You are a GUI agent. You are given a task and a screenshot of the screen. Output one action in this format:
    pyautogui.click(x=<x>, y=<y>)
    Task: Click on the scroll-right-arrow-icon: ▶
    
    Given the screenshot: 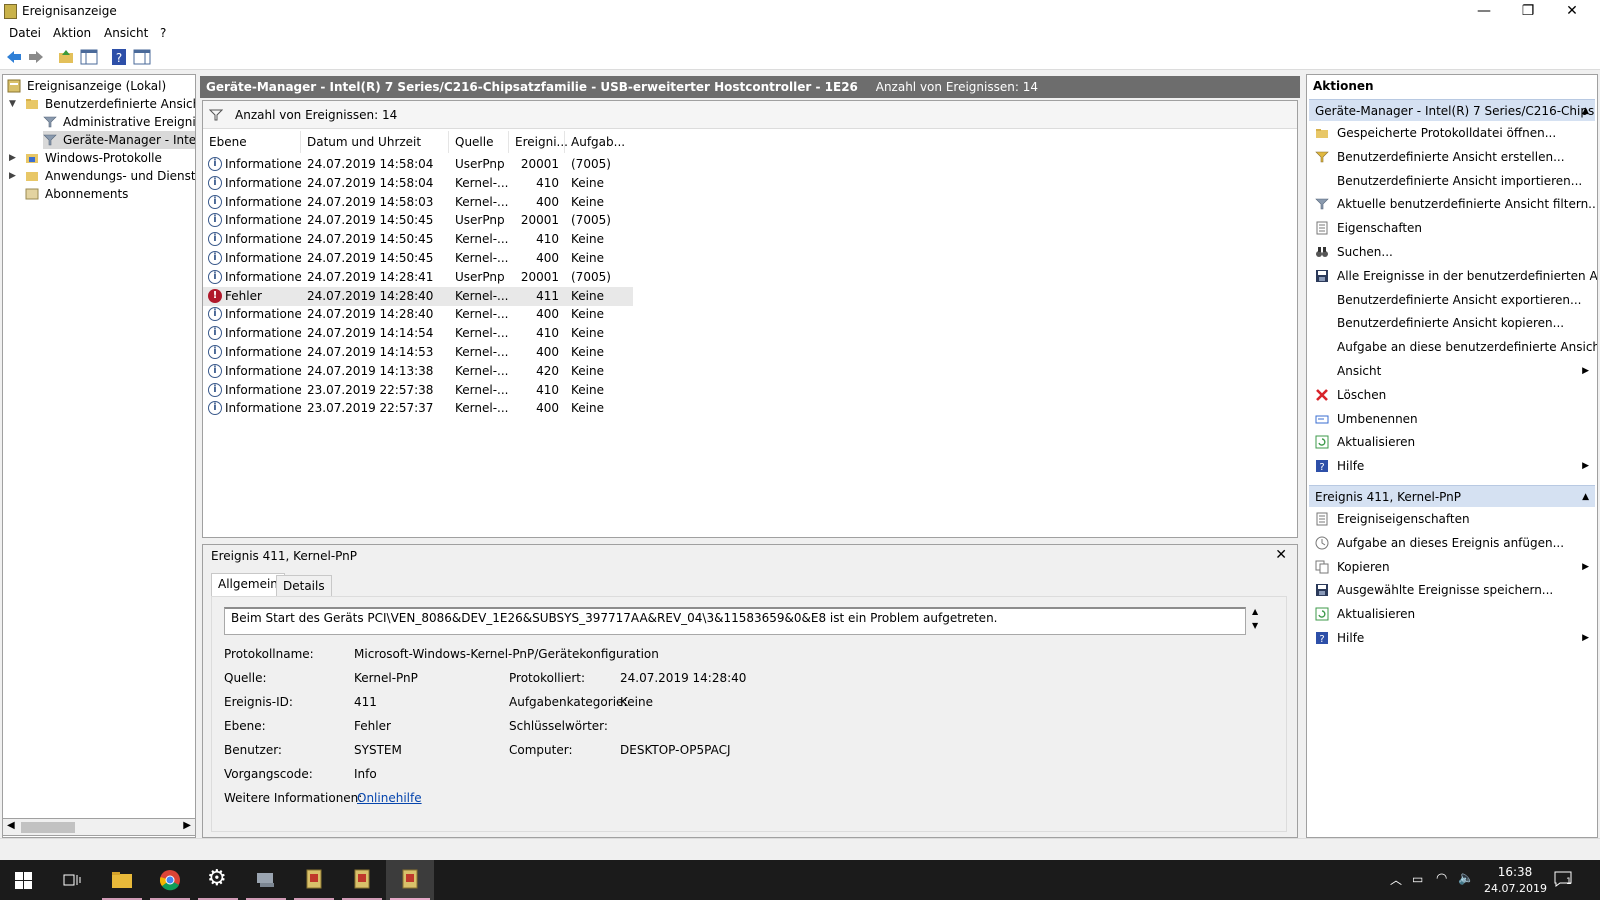 What is the action you would take?
    pyautogui.click(x=187, y=825)
    